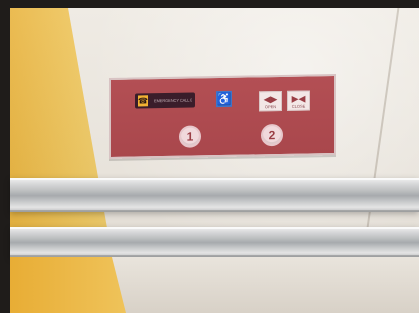 This screenshot has width=419, height=313. What do you see at coordinates (274, 83) in the screenshot?
I see `top-mini-markings` at bounding box center [274, 83].